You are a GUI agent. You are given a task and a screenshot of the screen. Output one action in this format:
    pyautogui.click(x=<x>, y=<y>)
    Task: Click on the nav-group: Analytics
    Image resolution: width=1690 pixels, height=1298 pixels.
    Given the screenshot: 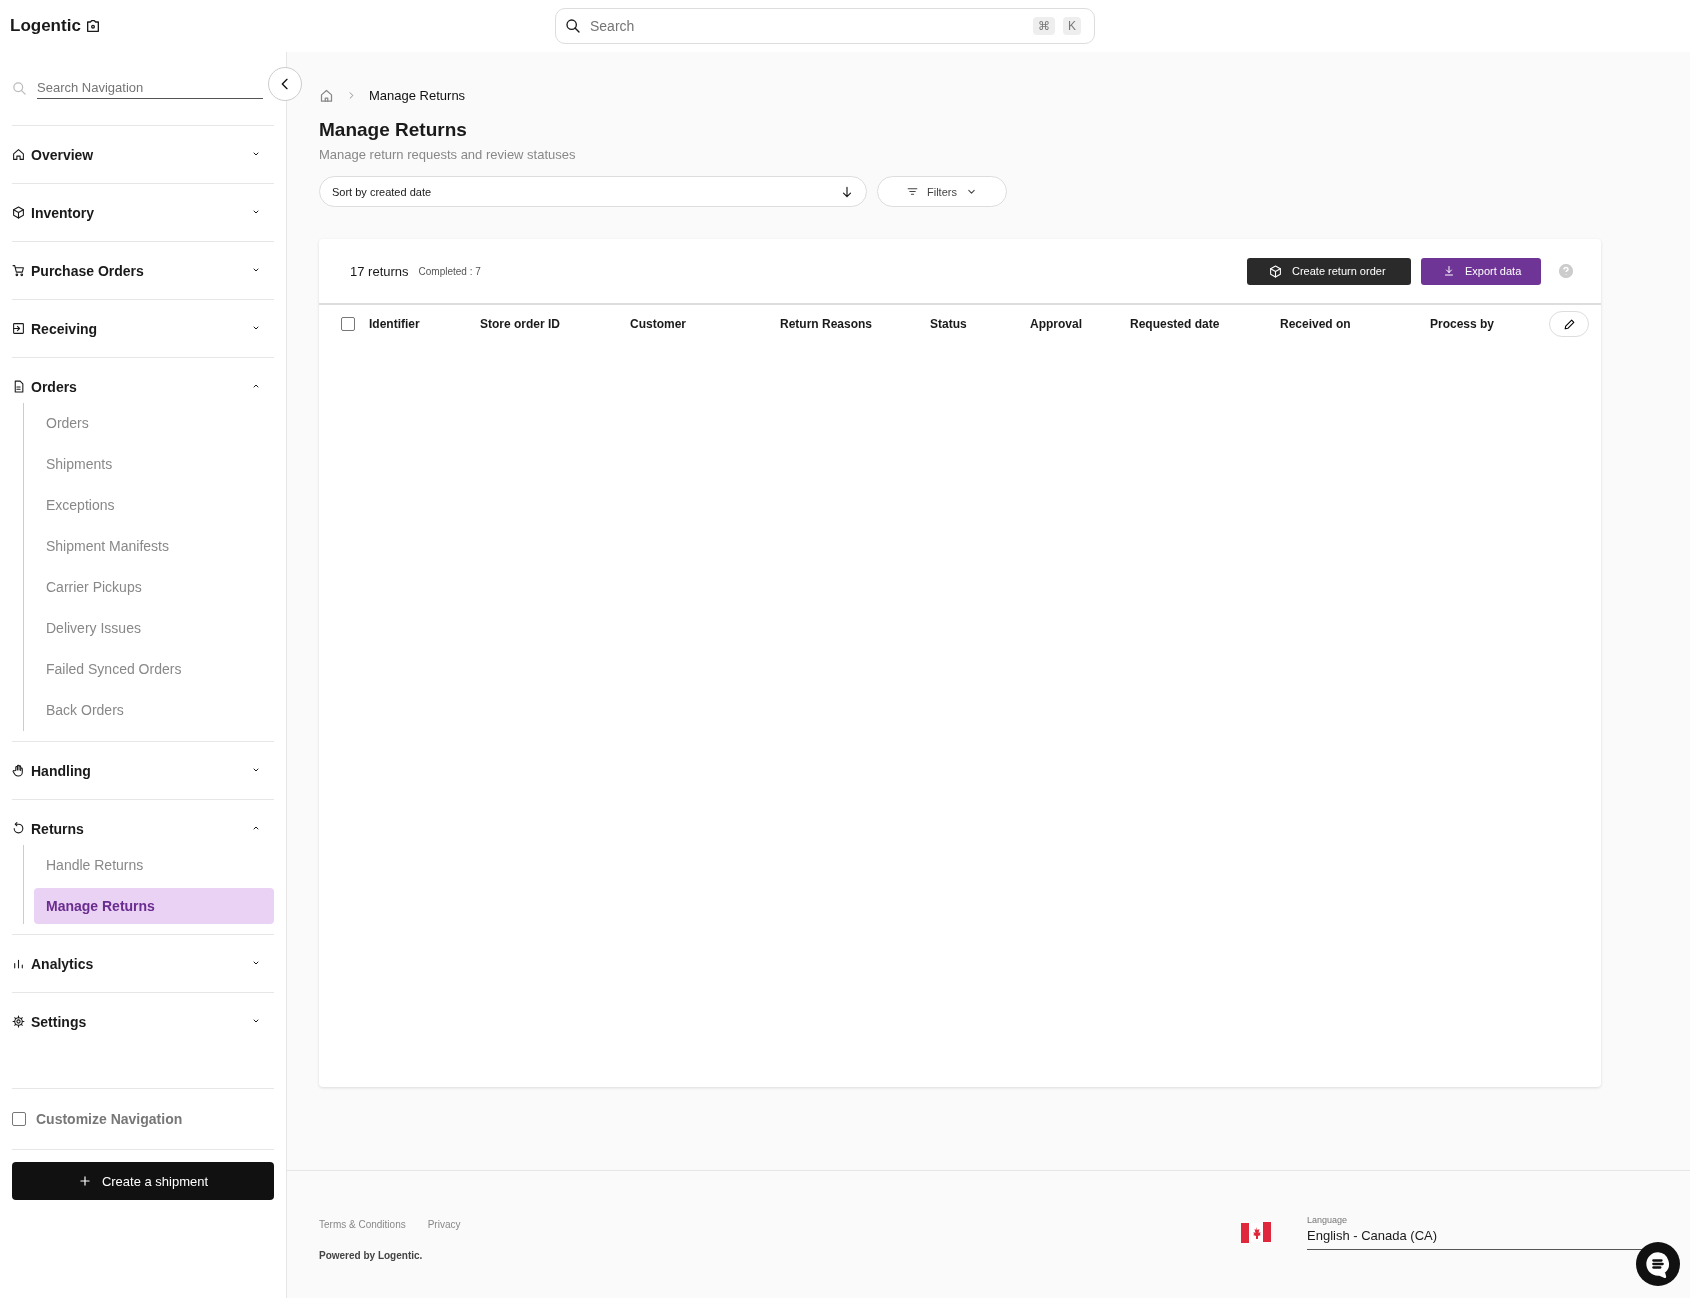 What is the action you would take?
    pyautogui.click(x=143, y=963)
    